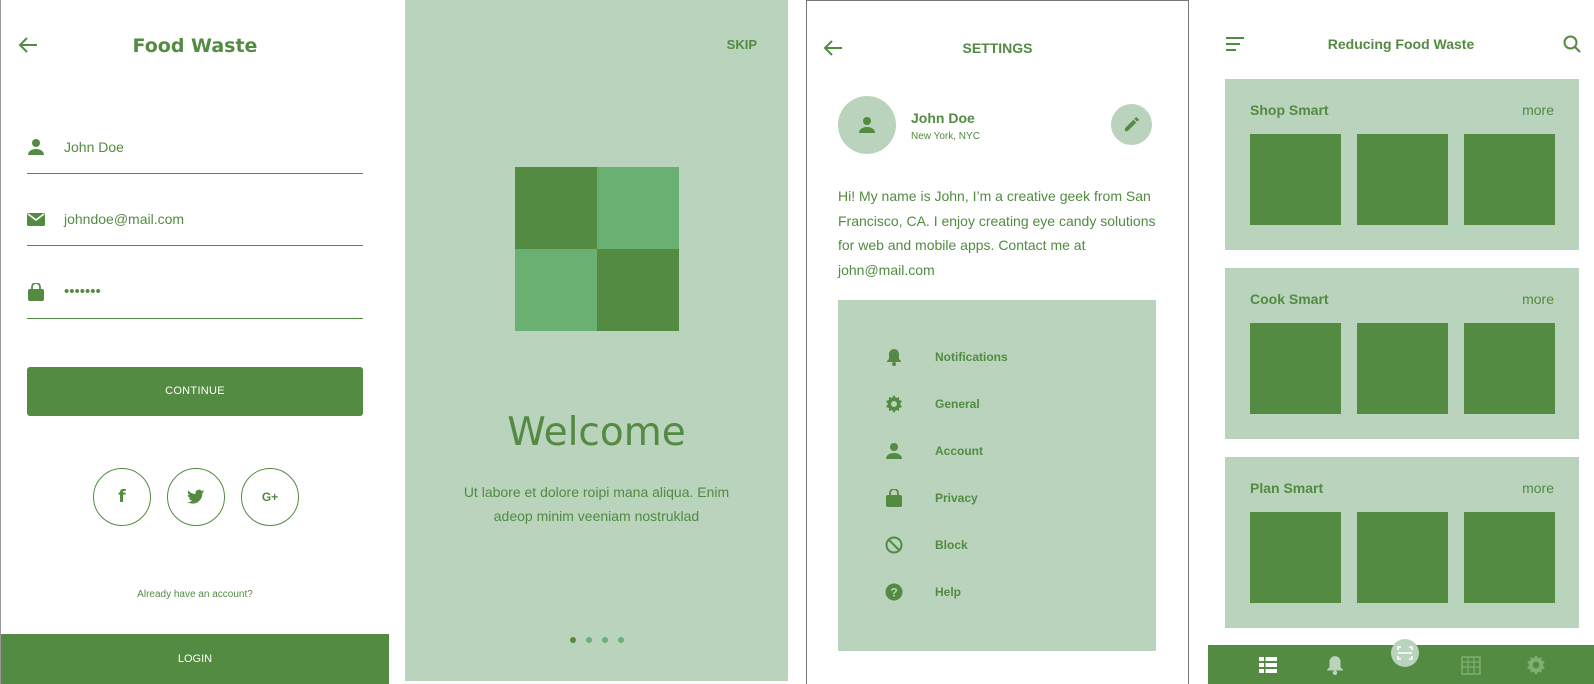 The image size is (1594, 684). What do you see at coordinates (82, 291) in the screenshot?
I see `password-value: •••••••` at bounding box center [82, 291].